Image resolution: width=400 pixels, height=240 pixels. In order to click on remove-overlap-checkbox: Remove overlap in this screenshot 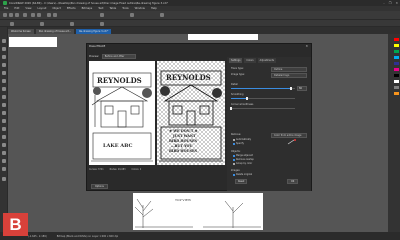, I will do `click(243, 159)`.